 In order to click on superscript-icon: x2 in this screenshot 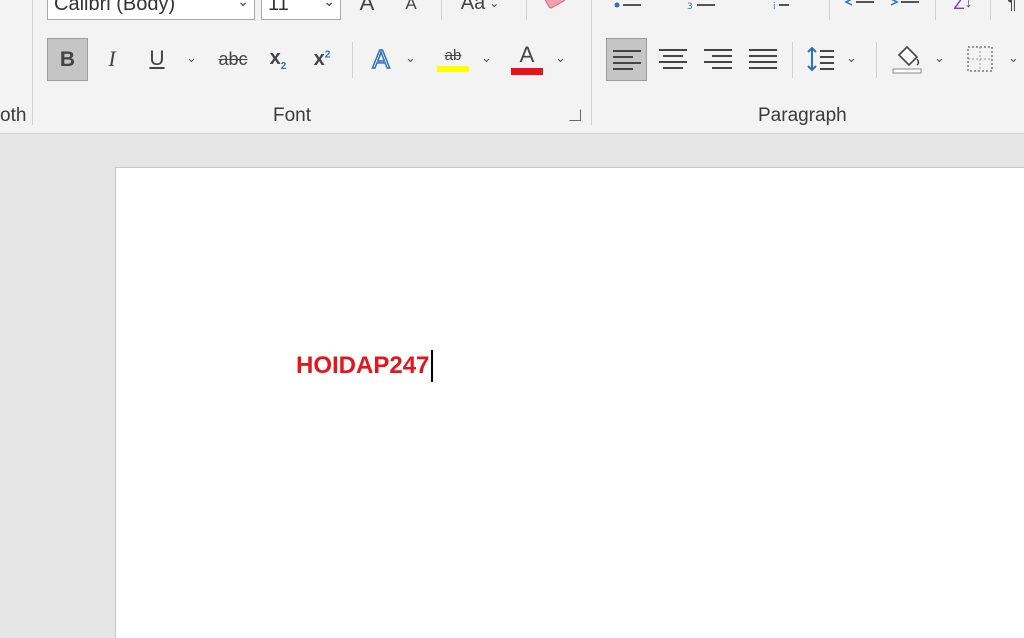, I will do `click(322, 58)`.